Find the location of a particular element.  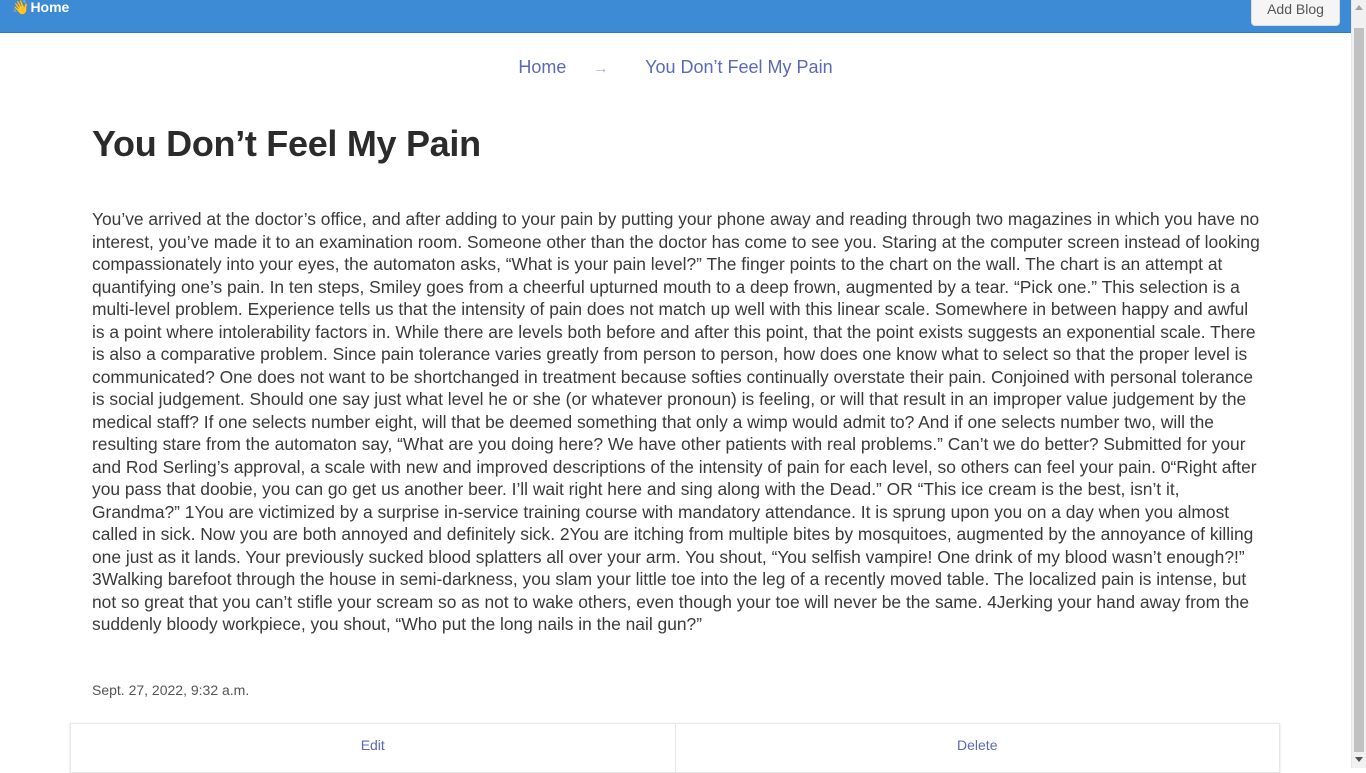

delete-button: Delete is located at coordinates (977, 748).